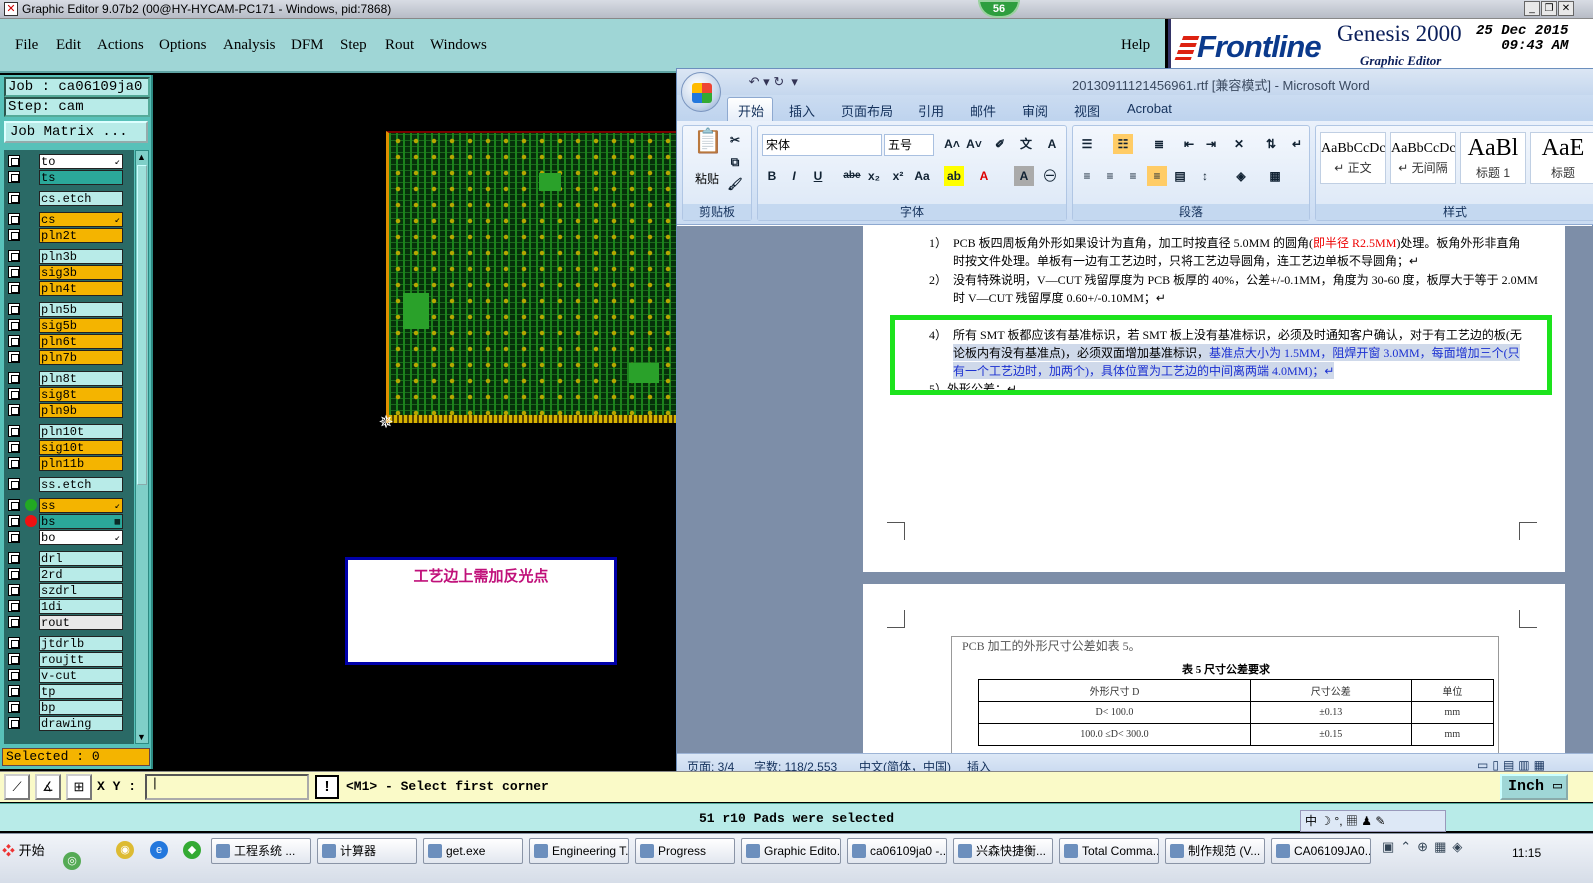 The image size is (1593, 883). What do you see at coordinates (81, 537) in the screenshot?
I see `layer-name: bo ↙` at bounding box center [81, 537].